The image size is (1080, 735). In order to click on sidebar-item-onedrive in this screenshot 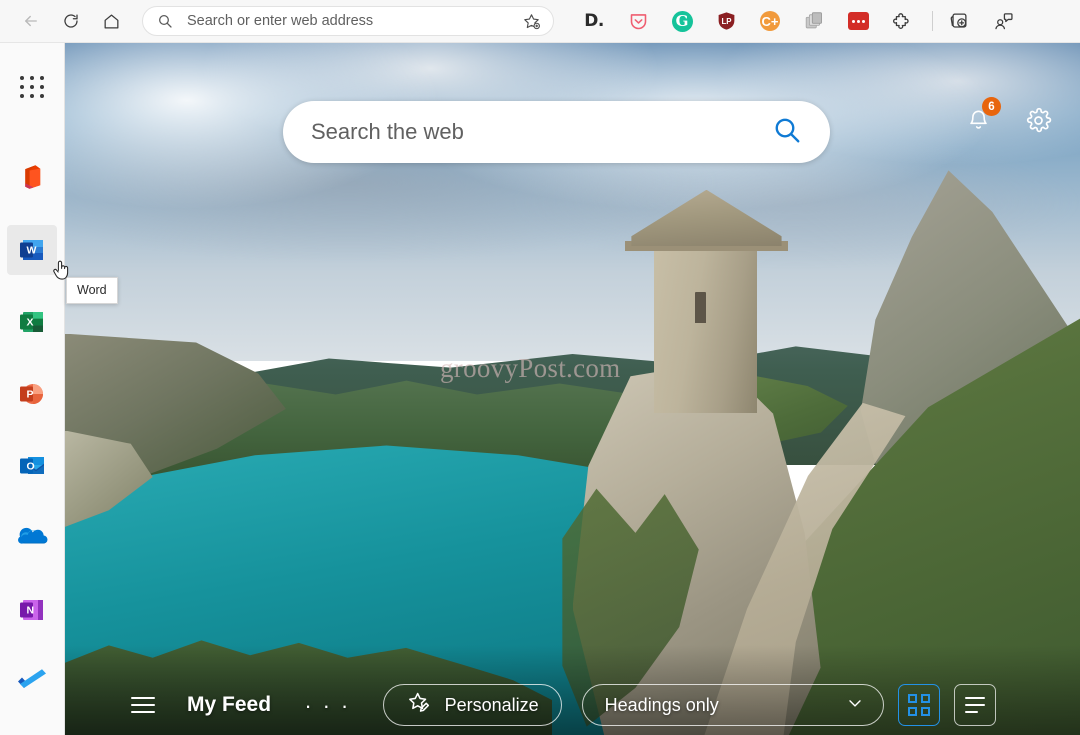, I will do `click(32, 538)`.